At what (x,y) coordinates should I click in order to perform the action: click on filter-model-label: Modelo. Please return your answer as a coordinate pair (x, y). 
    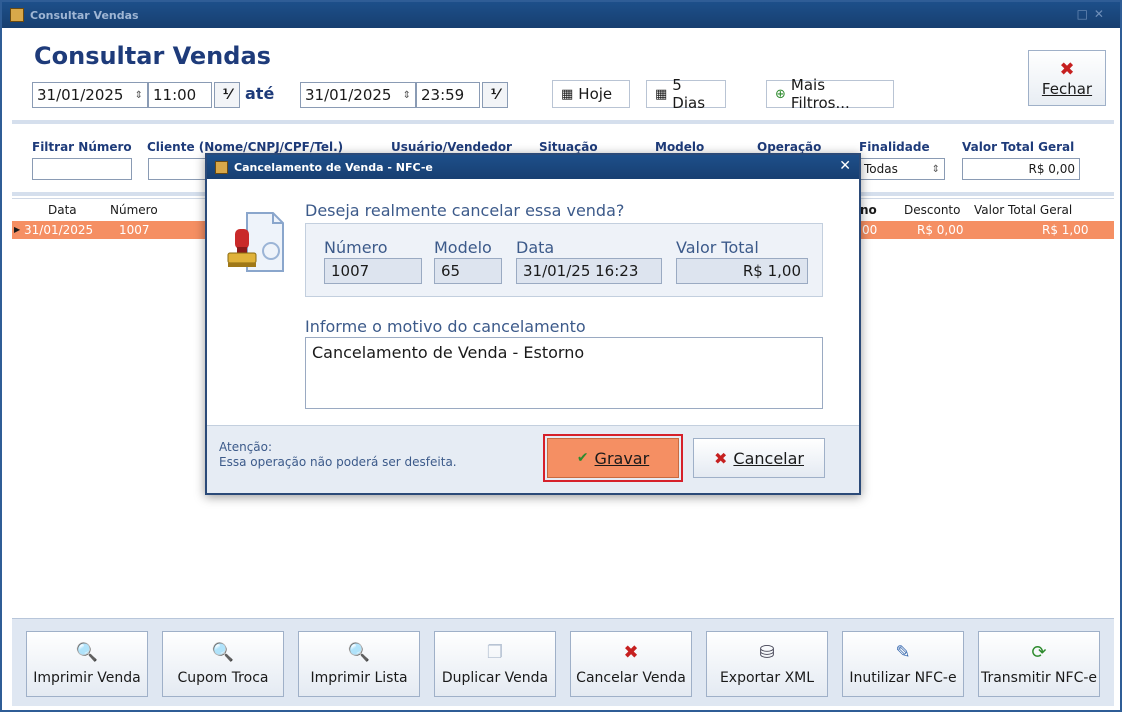
    Looking at the image, I should click on (680, 147).